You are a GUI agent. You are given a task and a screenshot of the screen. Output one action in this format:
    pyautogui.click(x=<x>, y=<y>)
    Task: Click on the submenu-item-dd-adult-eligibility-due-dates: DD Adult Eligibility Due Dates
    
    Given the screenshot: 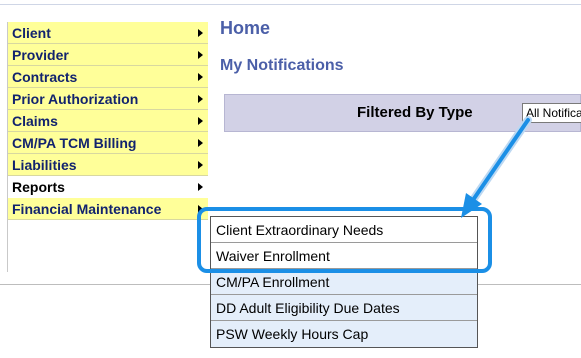 What is the action you would take?
    pyautogui.click(x=344, y=308)
    